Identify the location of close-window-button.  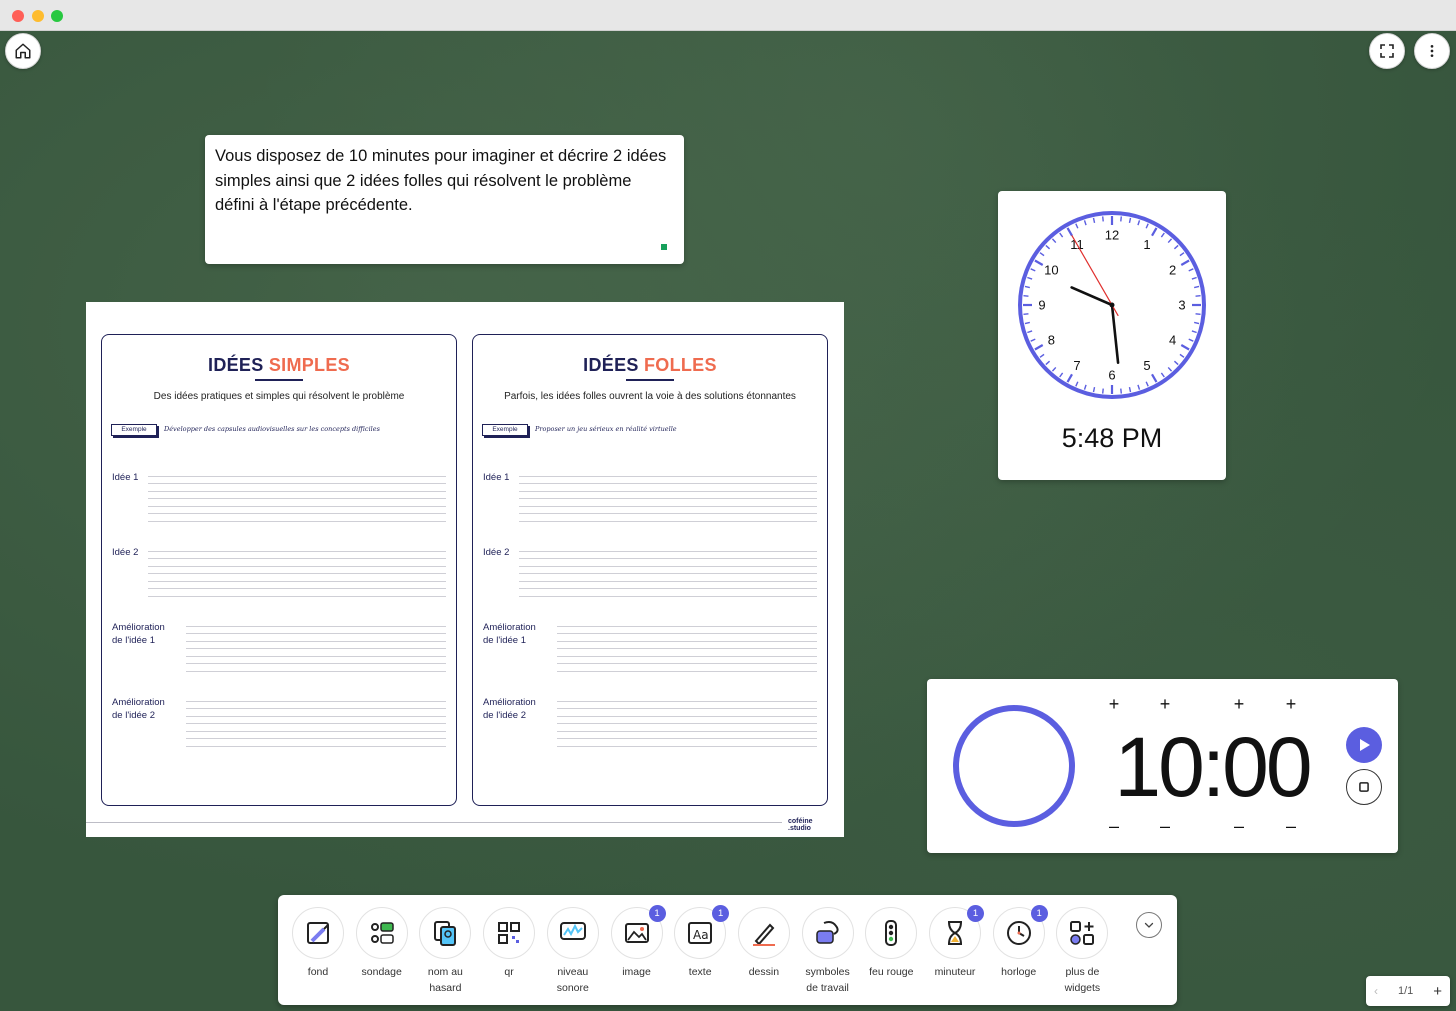
(18, 16).